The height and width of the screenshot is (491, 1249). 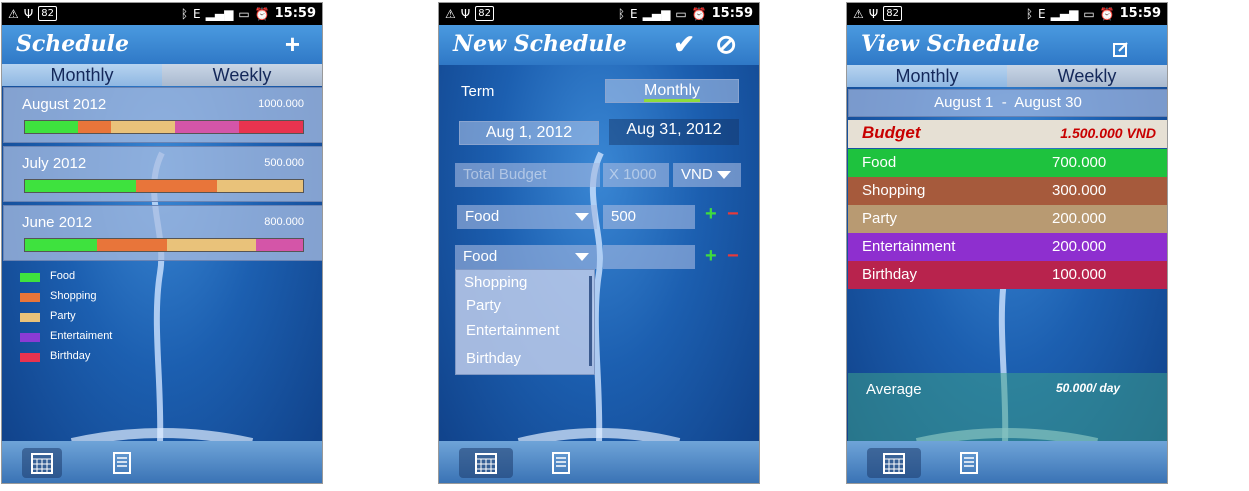 I want to click on edit-button, so click(x=1121, y=48).